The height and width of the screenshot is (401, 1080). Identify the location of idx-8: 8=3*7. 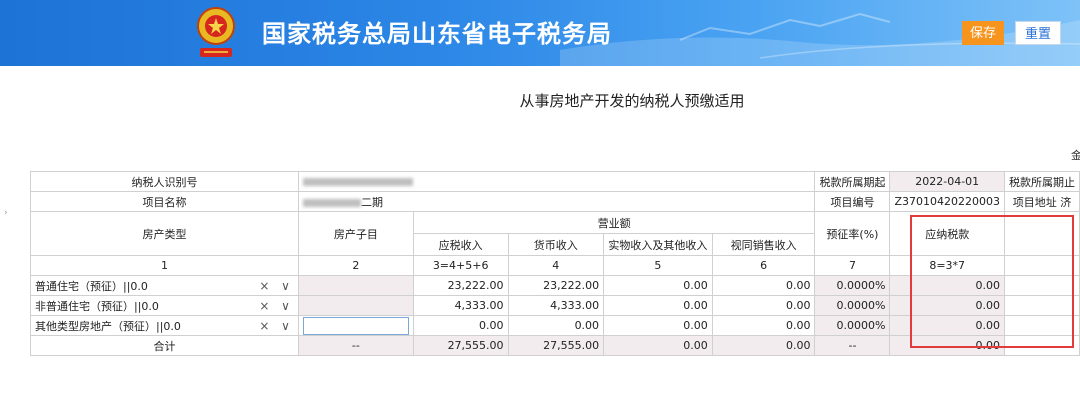
(947, 265).